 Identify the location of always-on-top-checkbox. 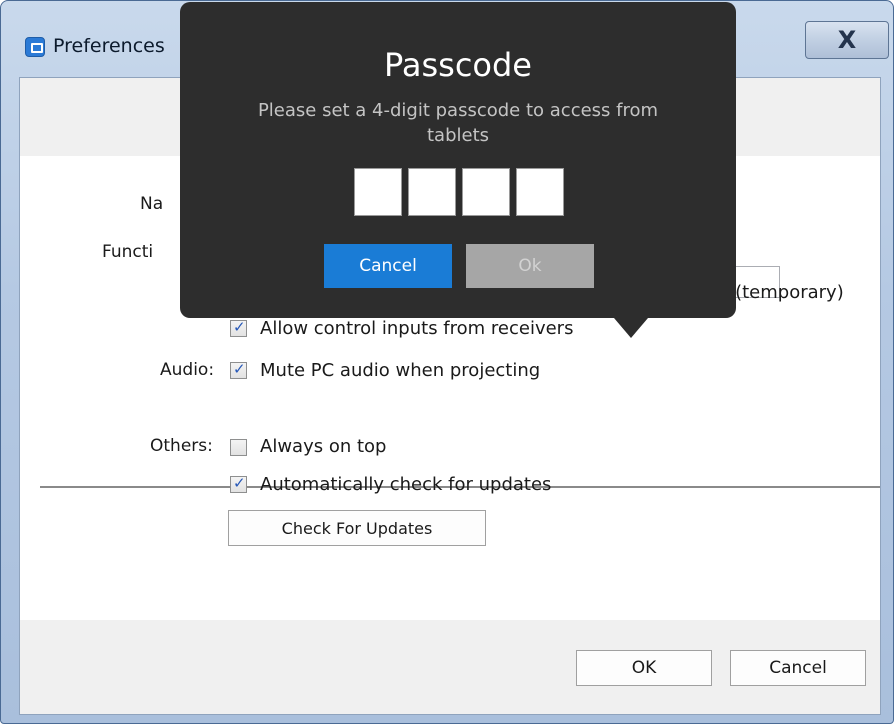
(238, 447).